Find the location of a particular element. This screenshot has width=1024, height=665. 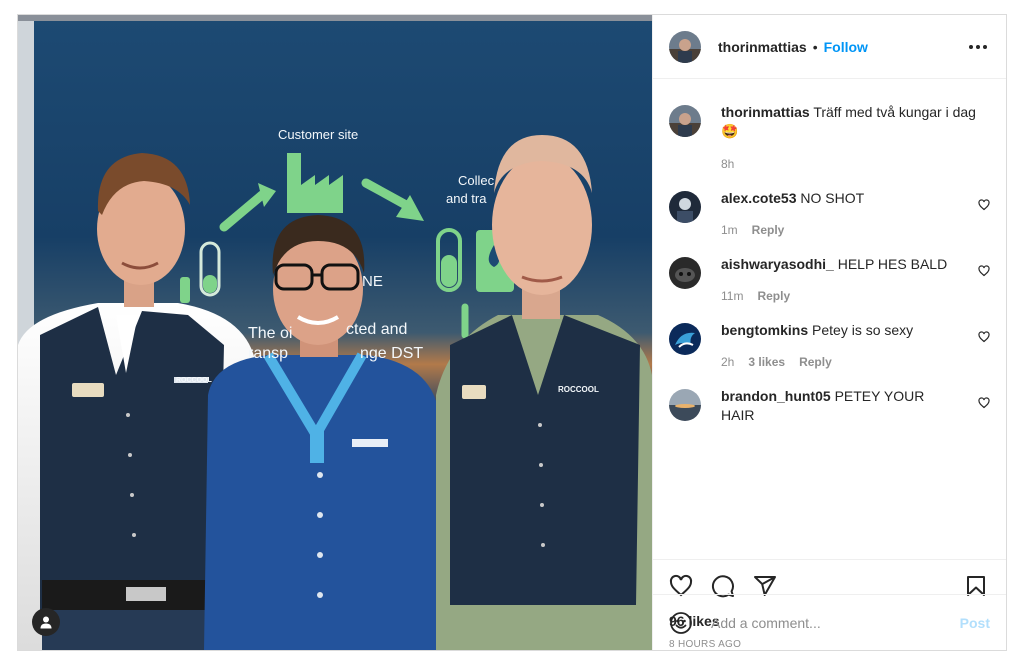

commenter-username: brandon_hunt05 is located at coordinates (776, 396).